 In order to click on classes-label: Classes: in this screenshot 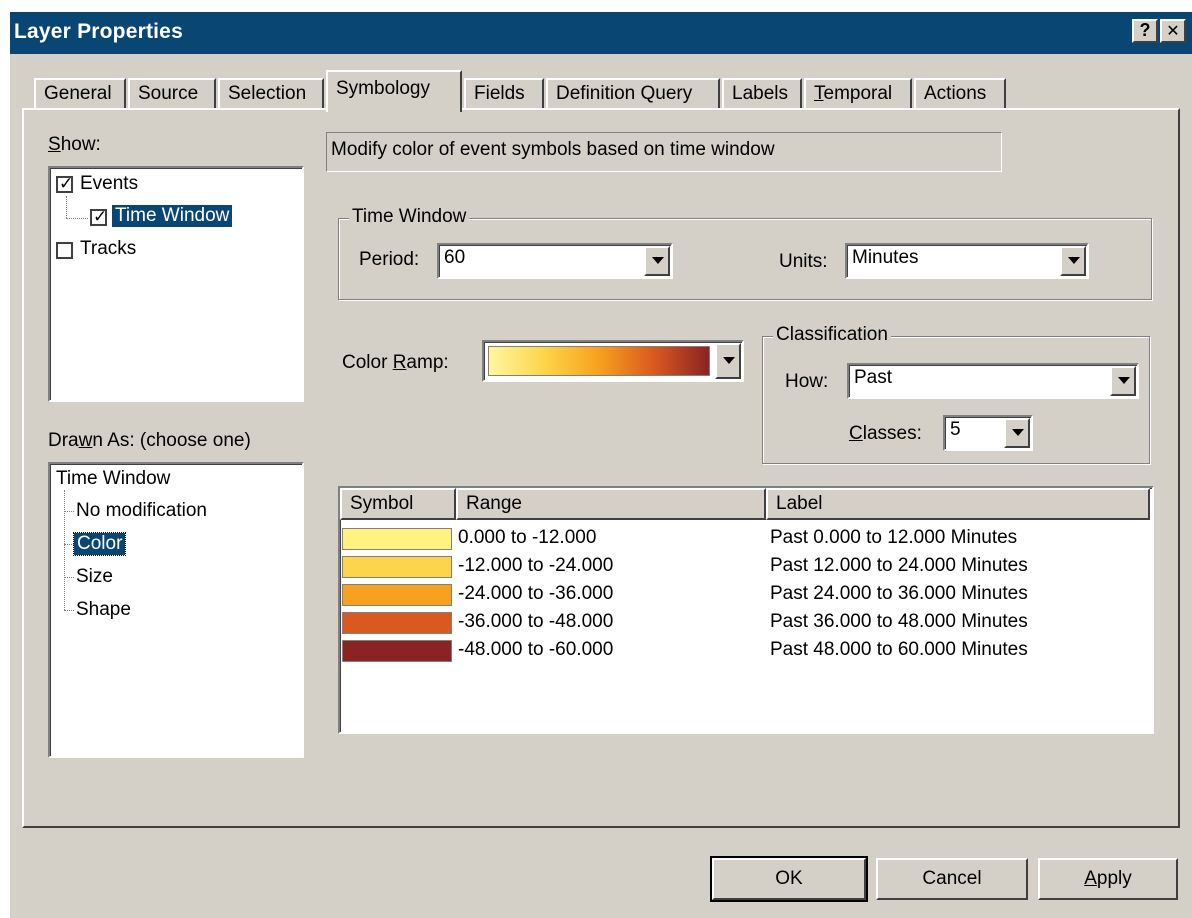, I will do `click(885, 433)`.